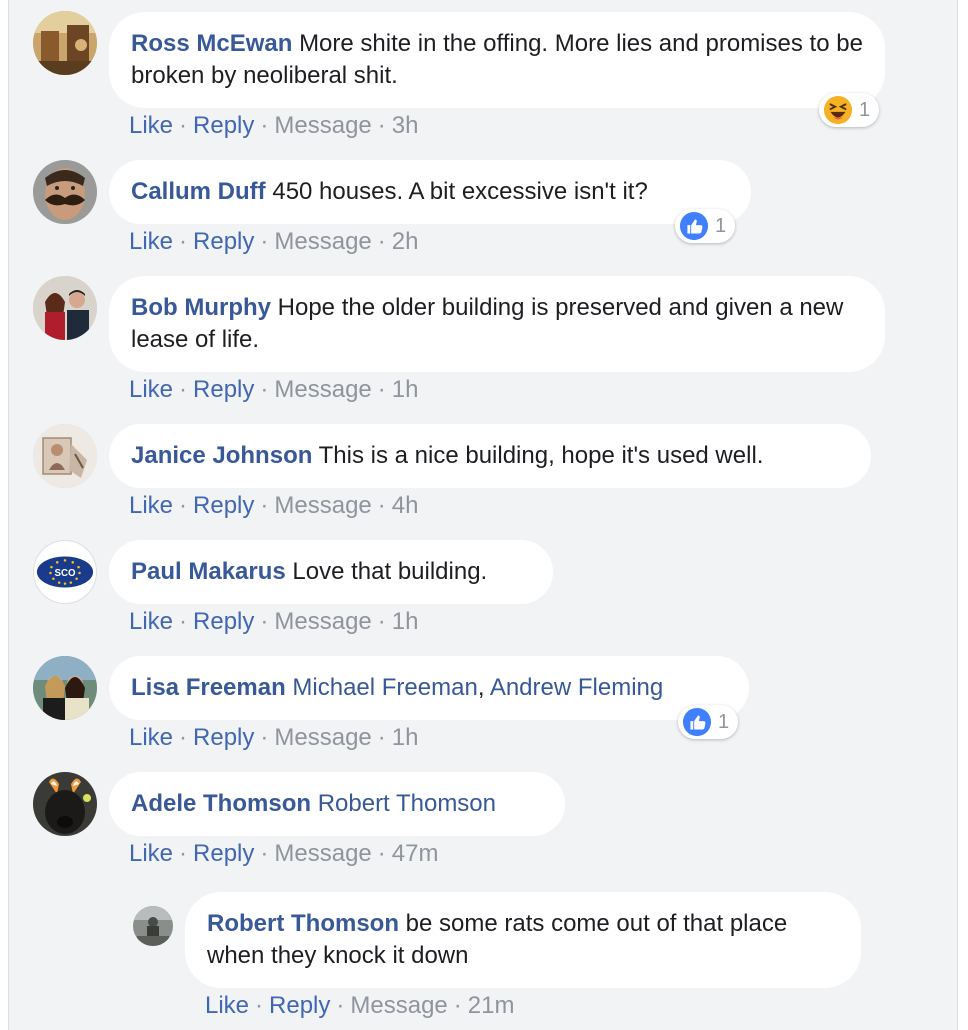  I want to click on like-link: Like, so click(227, 1005).